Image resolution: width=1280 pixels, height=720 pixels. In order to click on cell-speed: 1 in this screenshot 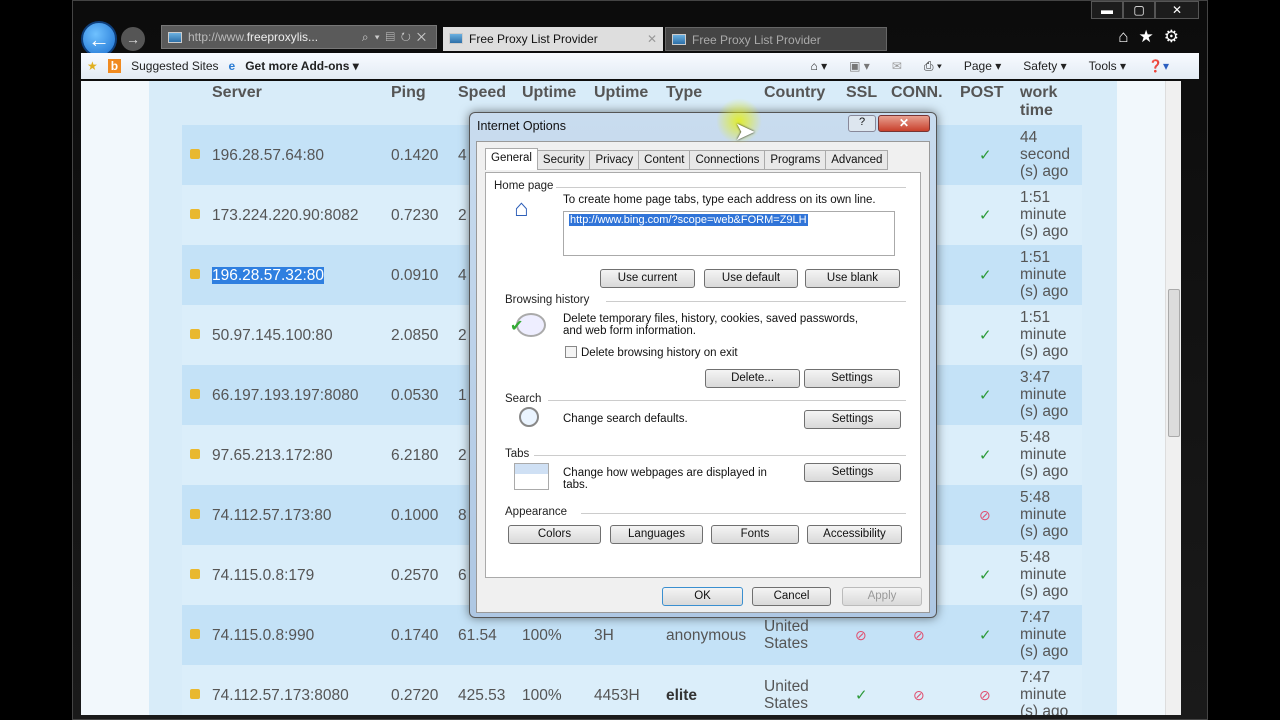, I will do `click(462, 395)`.